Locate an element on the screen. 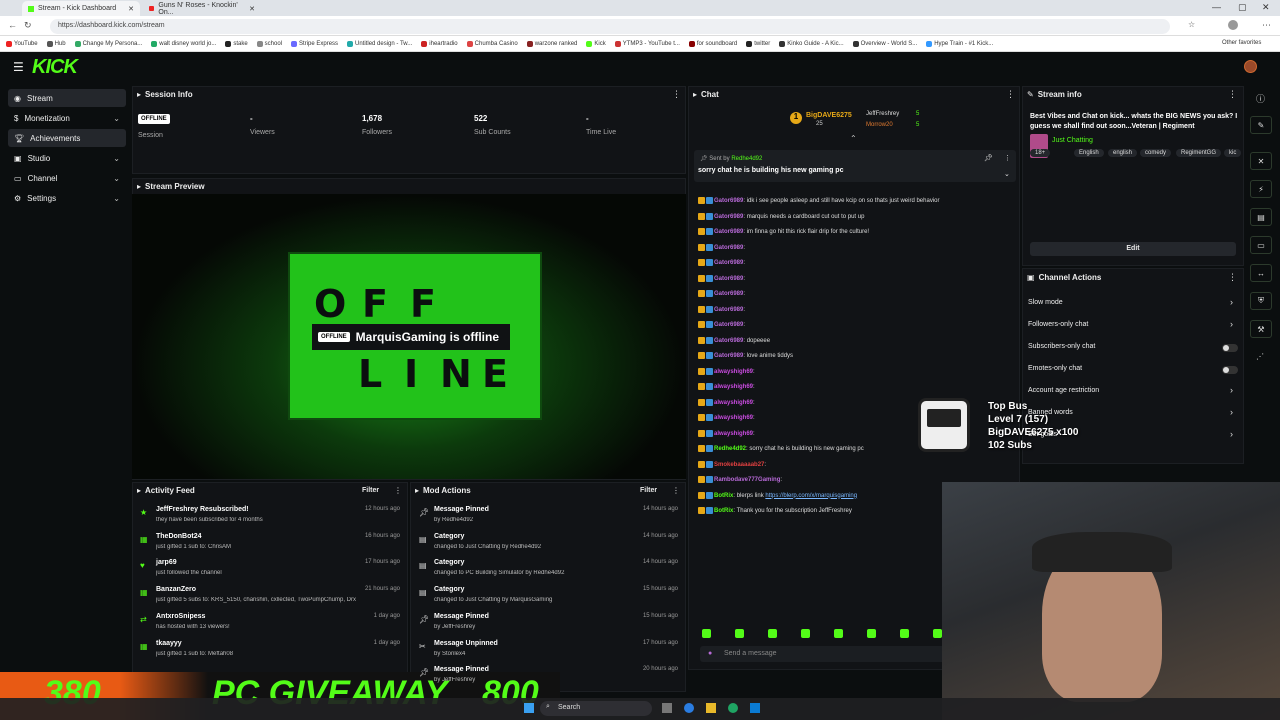 This screenshot has height=720, width=1280. chevron-down-icon: ⌄ is located at coordinates (1007, 174).